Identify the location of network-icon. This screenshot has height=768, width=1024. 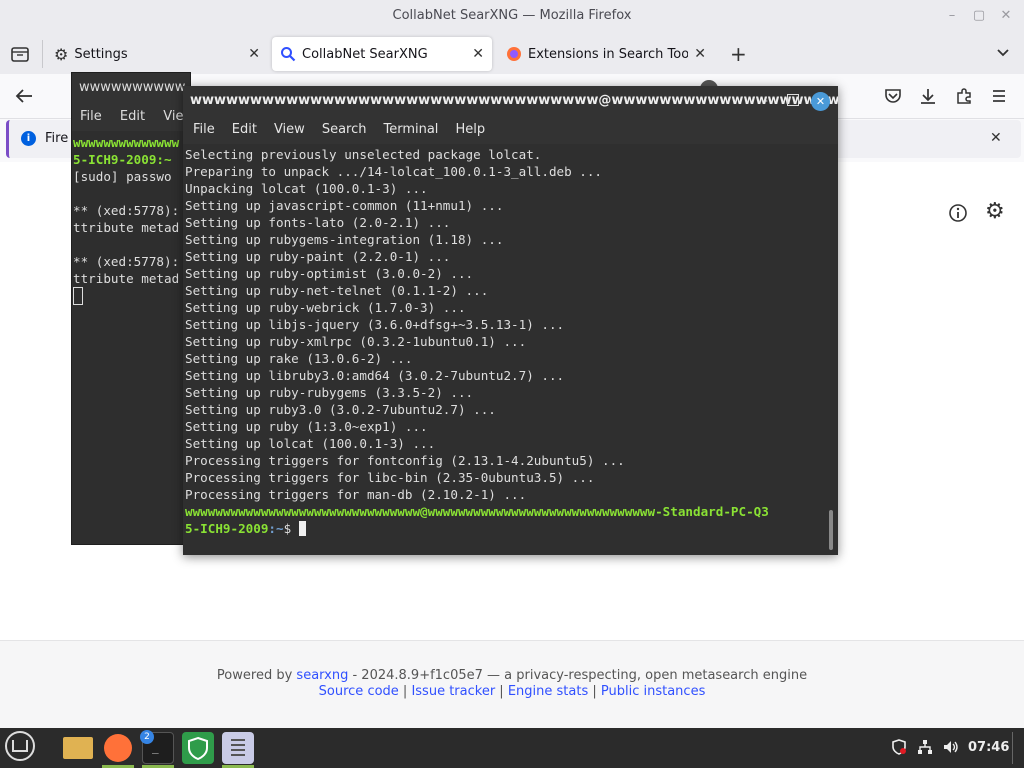
(925, 747).